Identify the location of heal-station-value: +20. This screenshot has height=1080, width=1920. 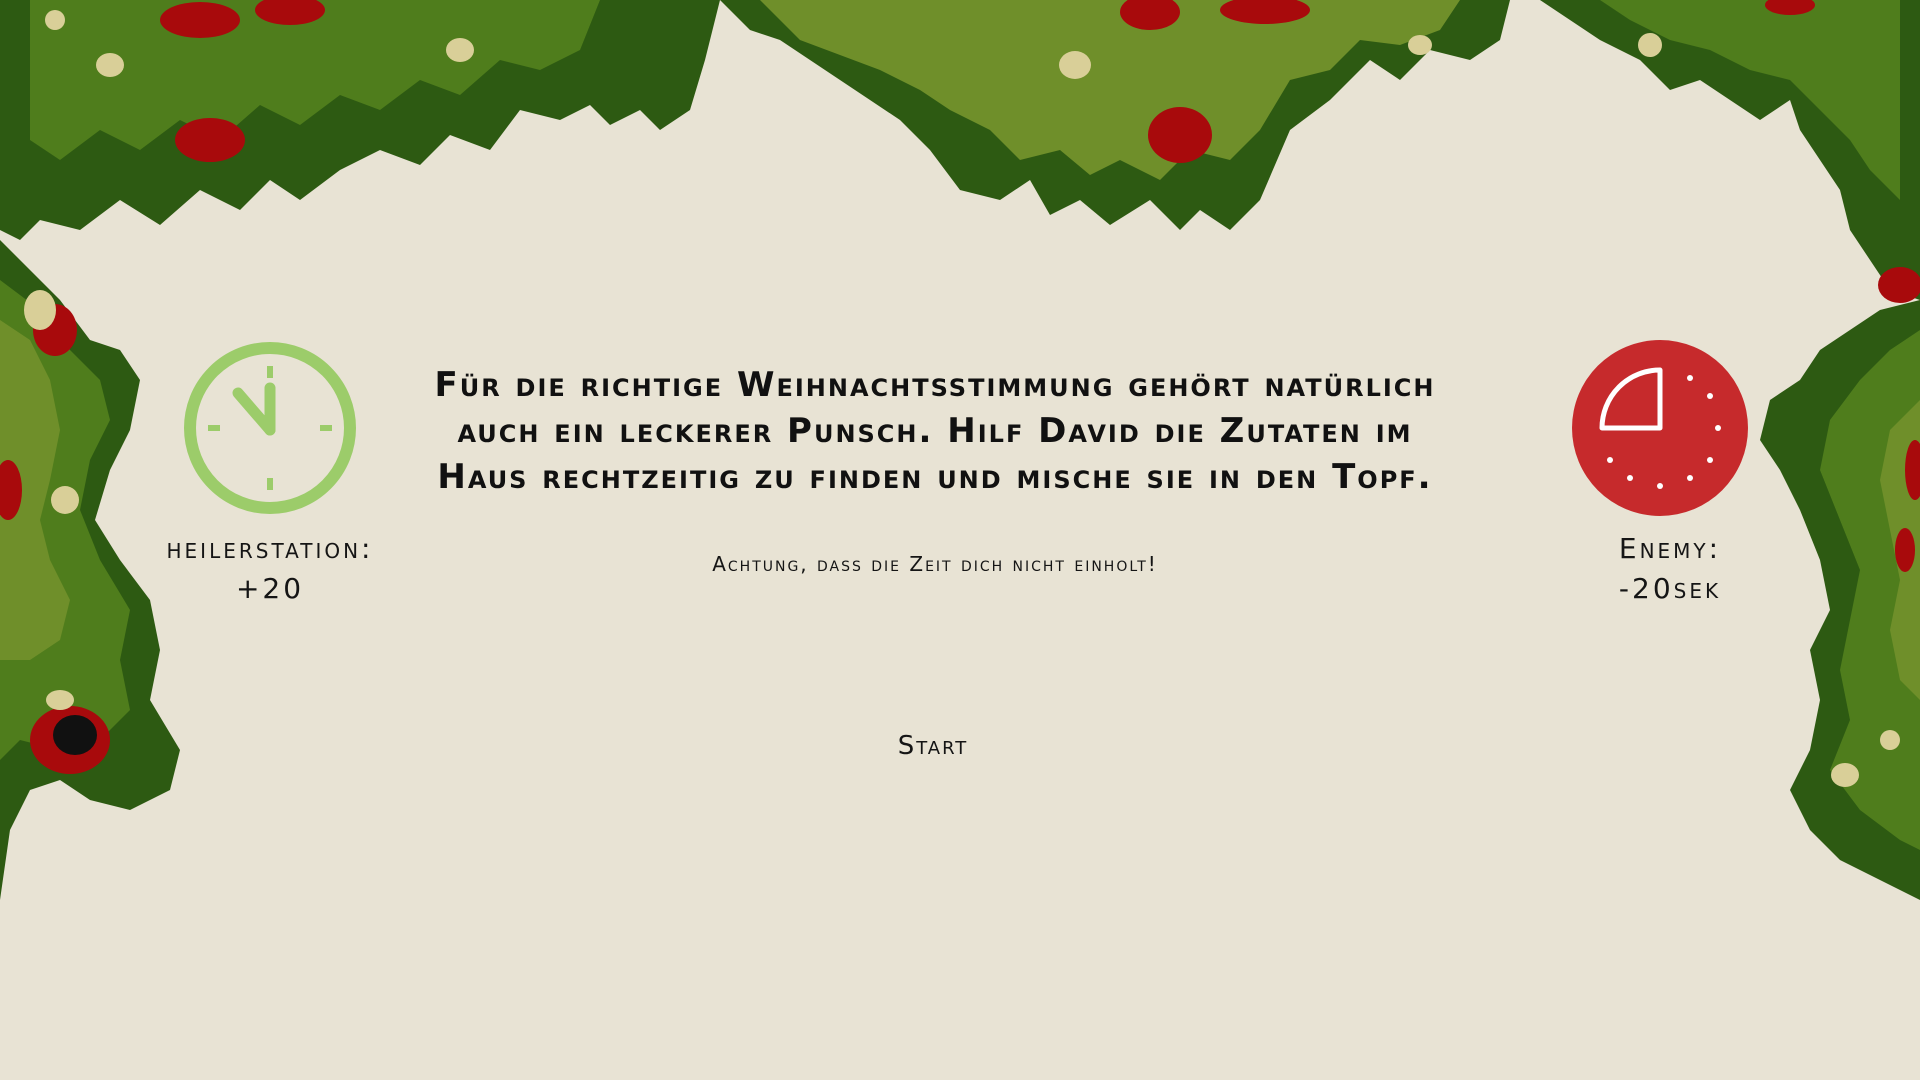
(270, 588).